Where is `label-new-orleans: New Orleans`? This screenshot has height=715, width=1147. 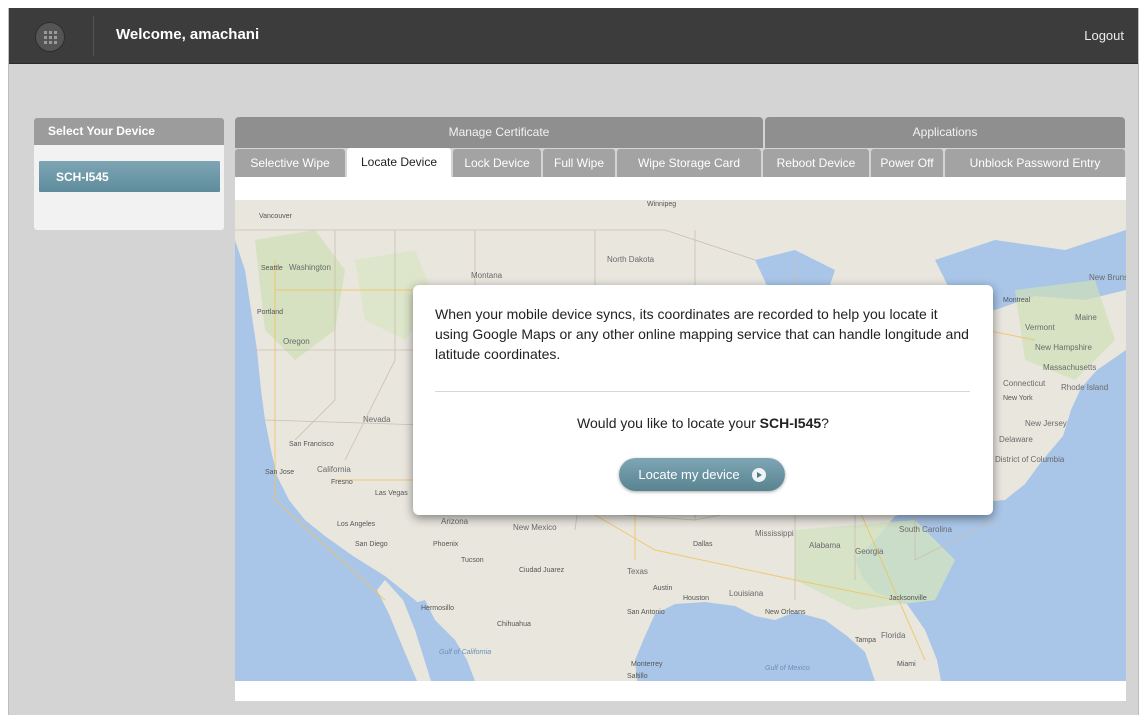
label-new-orleans: New Orleans is located at coordinates (785, 612).